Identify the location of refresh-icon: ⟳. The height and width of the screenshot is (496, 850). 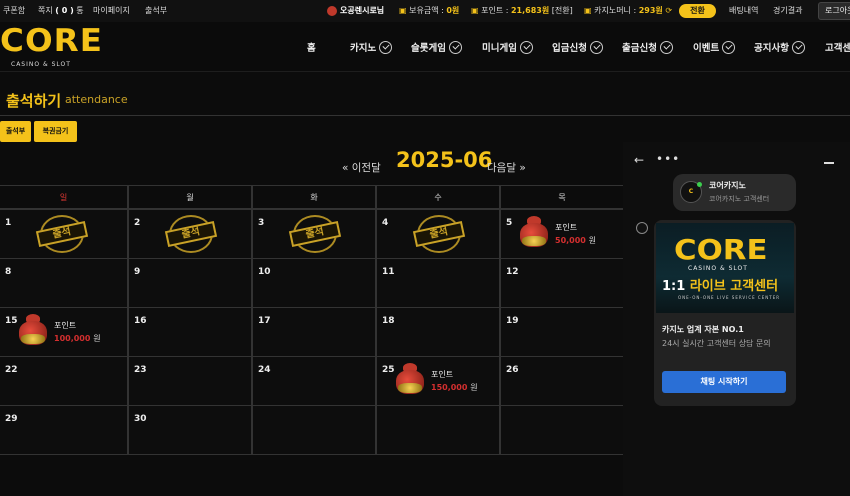
(668, 10).